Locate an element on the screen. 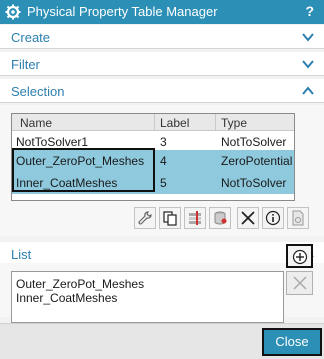 This screenshot has width=324, height=359. cell-label: 3 is located at coordinates (163, 142).